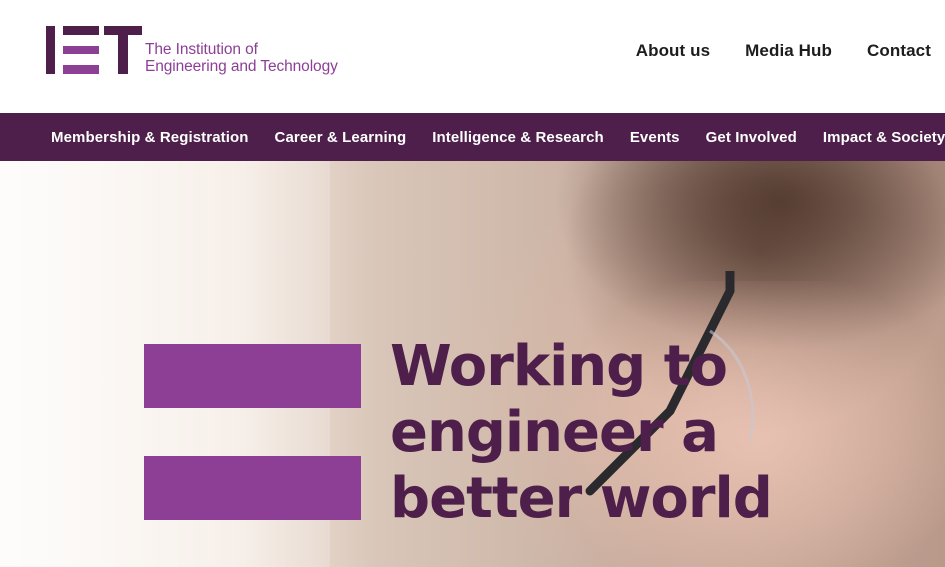  I want to click on nav-item-intelligence-research: Intelligence & Research, so click(518, 137).